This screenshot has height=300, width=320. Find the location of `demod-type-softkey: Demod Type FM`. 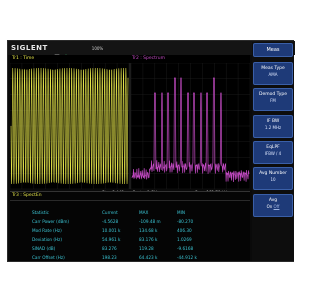

demod-type-softkey: Demod Type FM is located at coordinates (273, 99).